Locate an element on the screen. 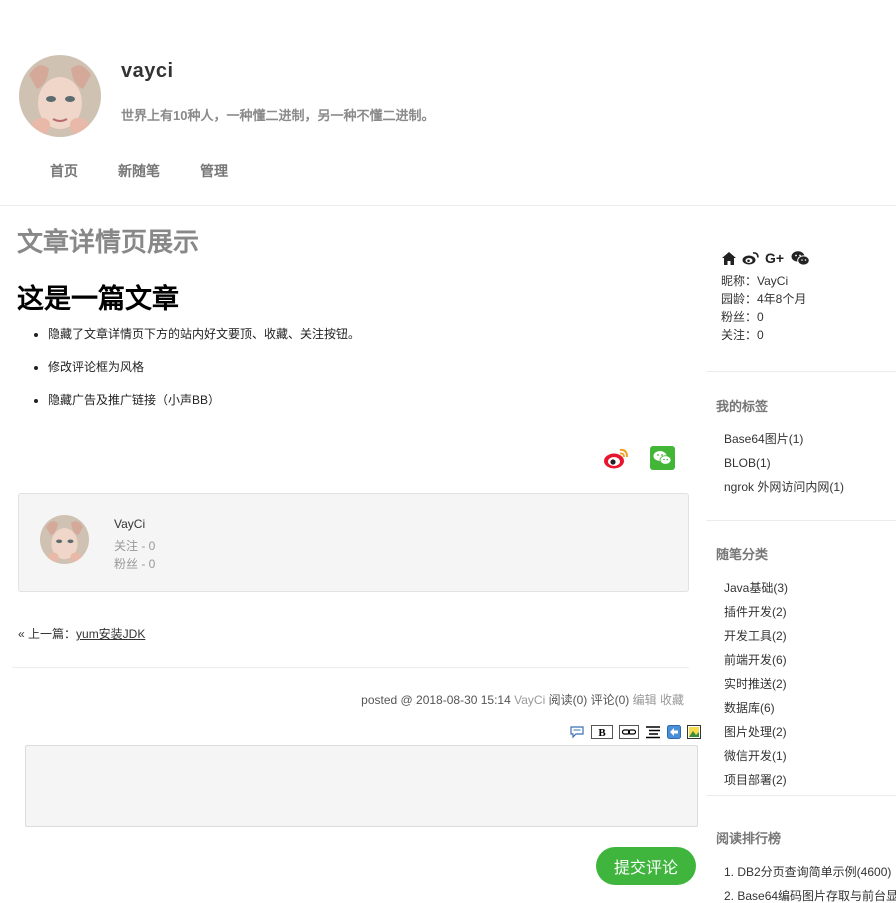 This screenshot has height=903, width=896. home-icon is located at coordinates (729, 258).